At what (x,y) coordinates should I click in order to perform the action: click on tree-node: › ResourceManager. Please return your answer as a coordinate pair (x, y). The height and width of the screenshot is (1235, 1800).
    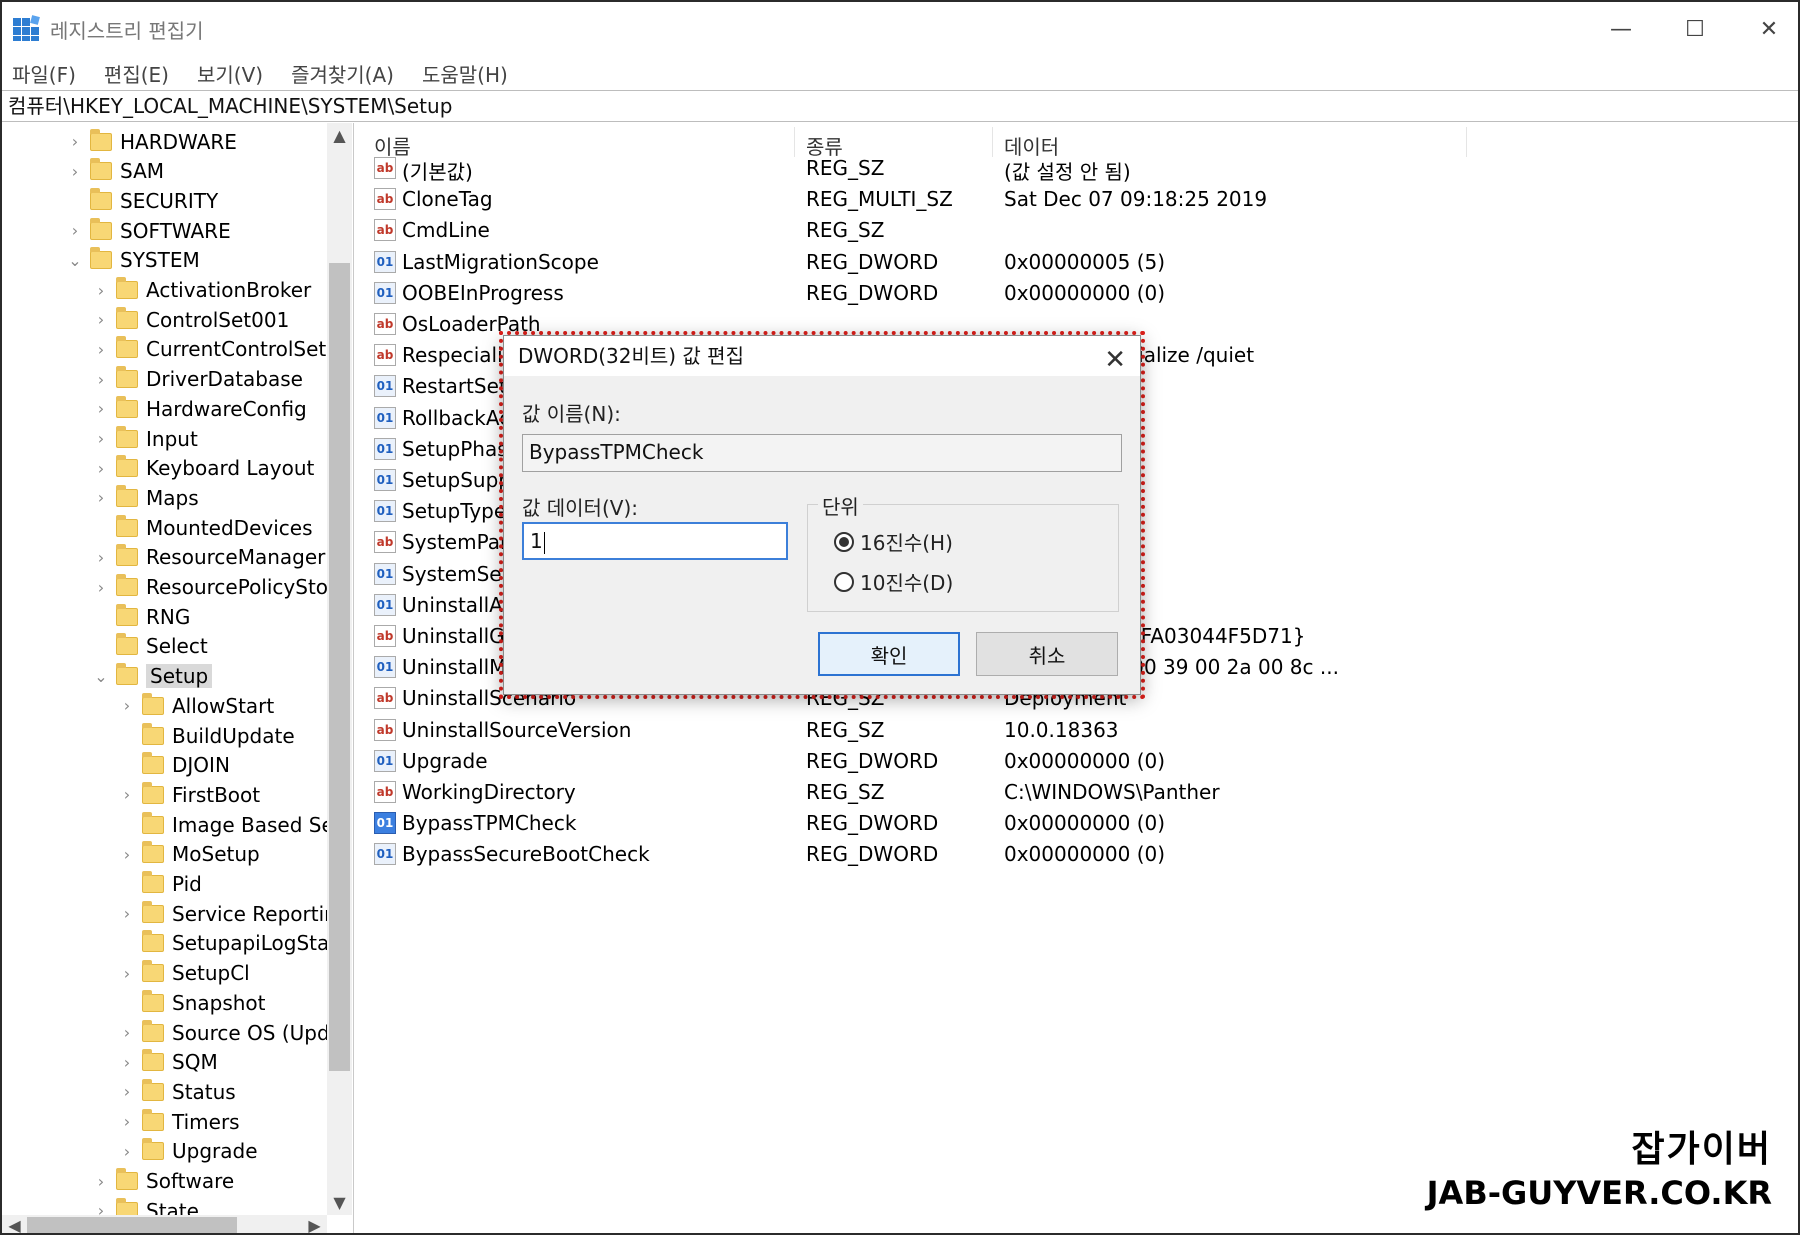
    Looking at the image, I should click on (207, 557).